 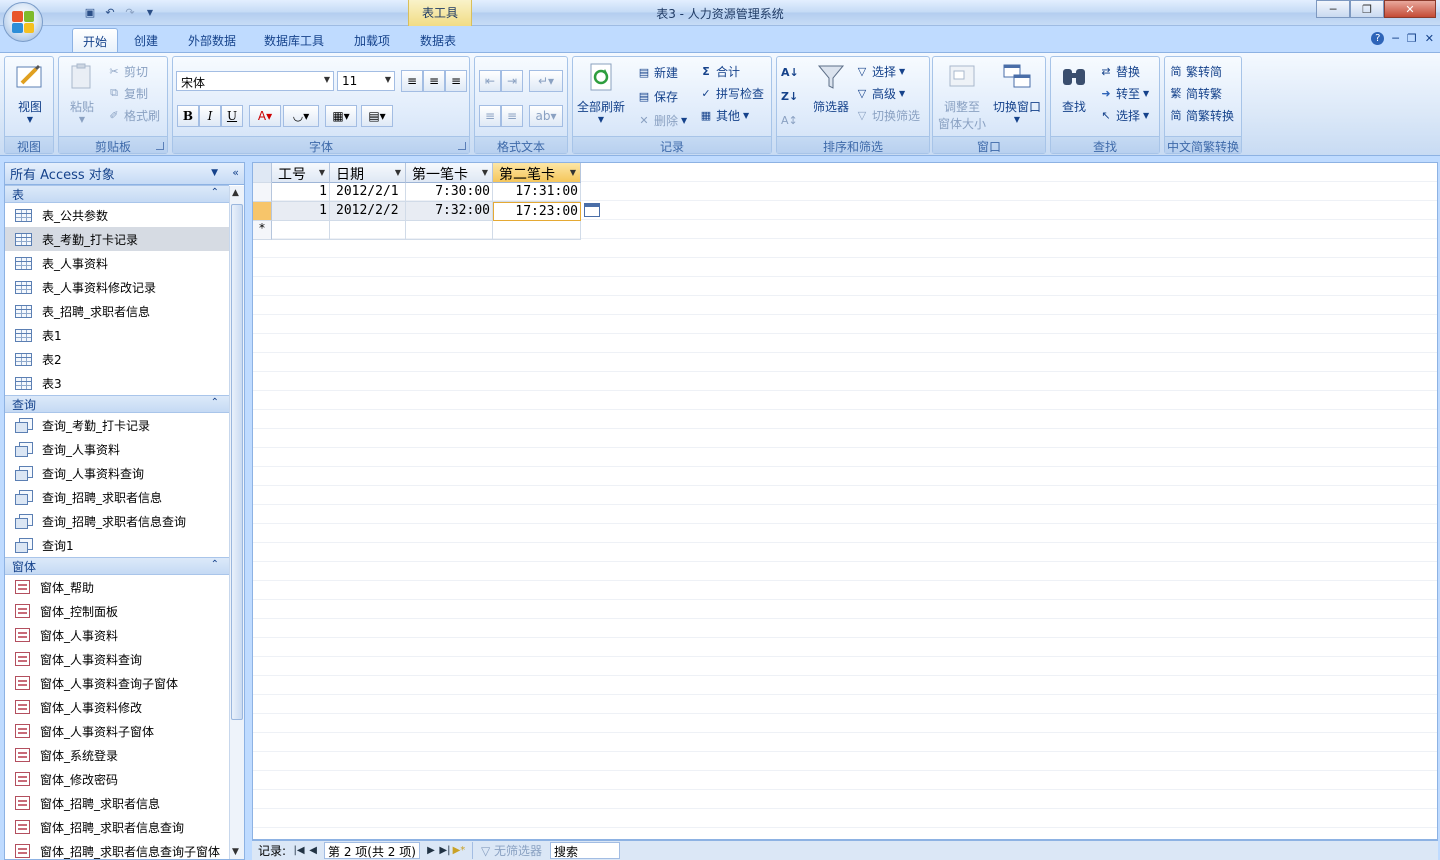 What do you see at coordinates (449, 173) in the screenshot?
I see `column-header-first-punch: 第一笔卡 ▼` at bounding box center [449, 173].